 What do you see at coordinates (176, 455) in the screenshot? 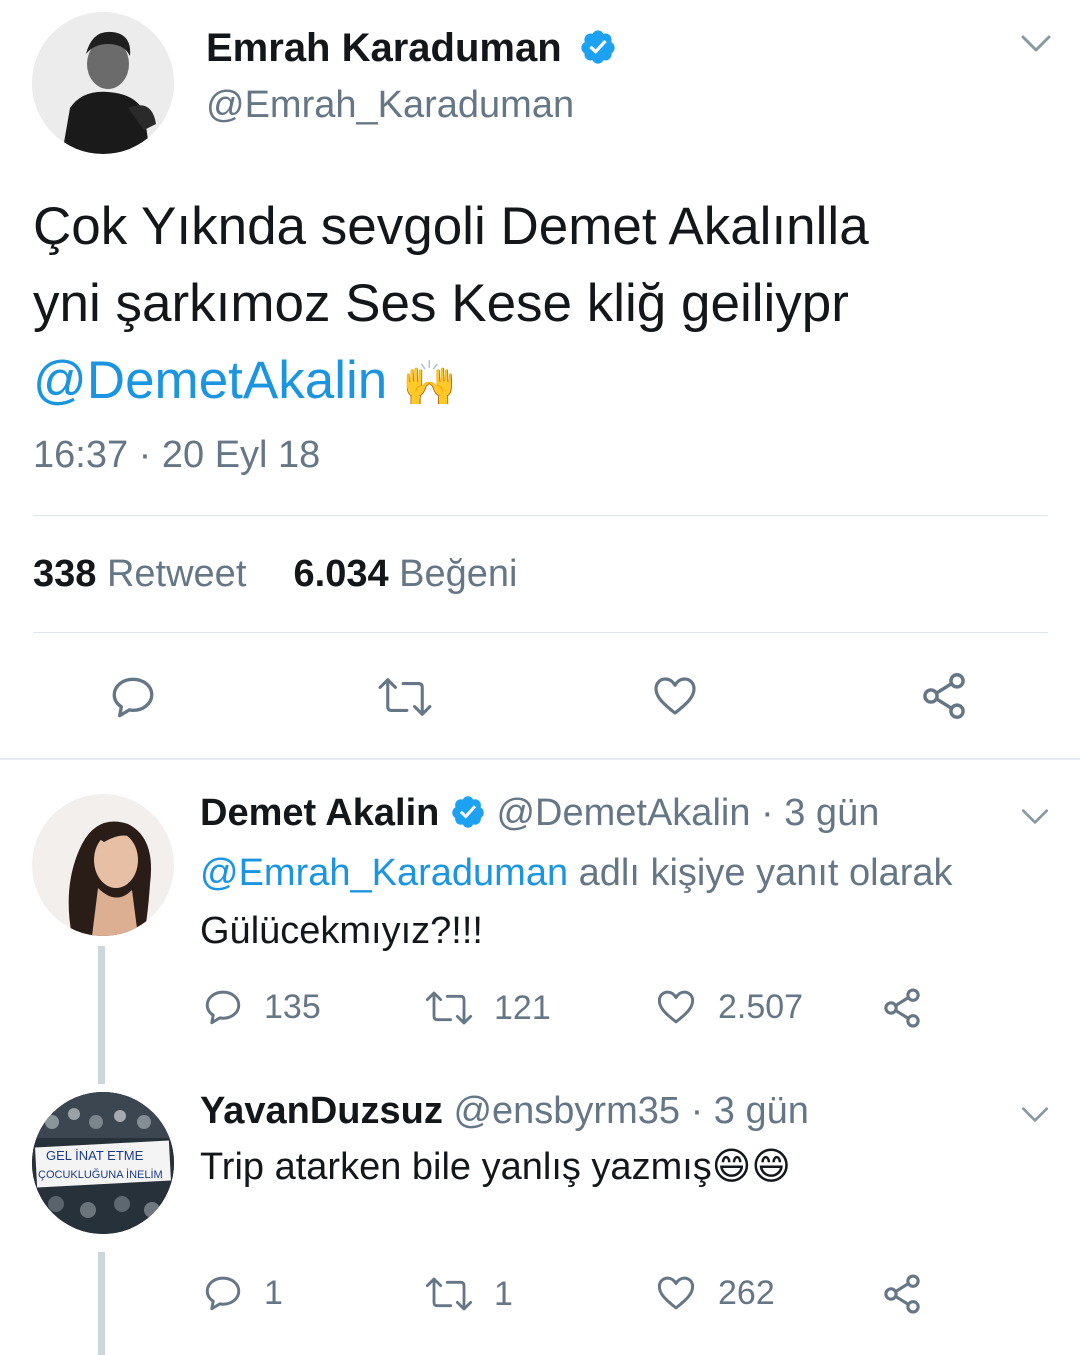
I see `tweet-timestamp: 16:37 · 20 Eyl 18` at bounding box center [176, 455].